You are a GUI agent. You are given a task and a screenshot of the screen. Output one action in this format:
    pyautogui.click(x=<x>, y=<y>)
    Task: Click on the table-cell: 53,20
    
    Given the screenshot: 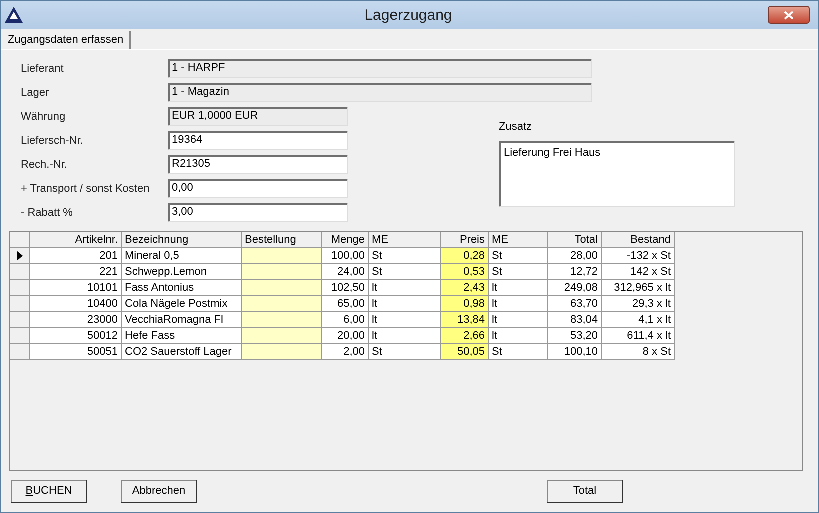 What is the action you would take?
    pyautogui.click(x=575, y=336)
    